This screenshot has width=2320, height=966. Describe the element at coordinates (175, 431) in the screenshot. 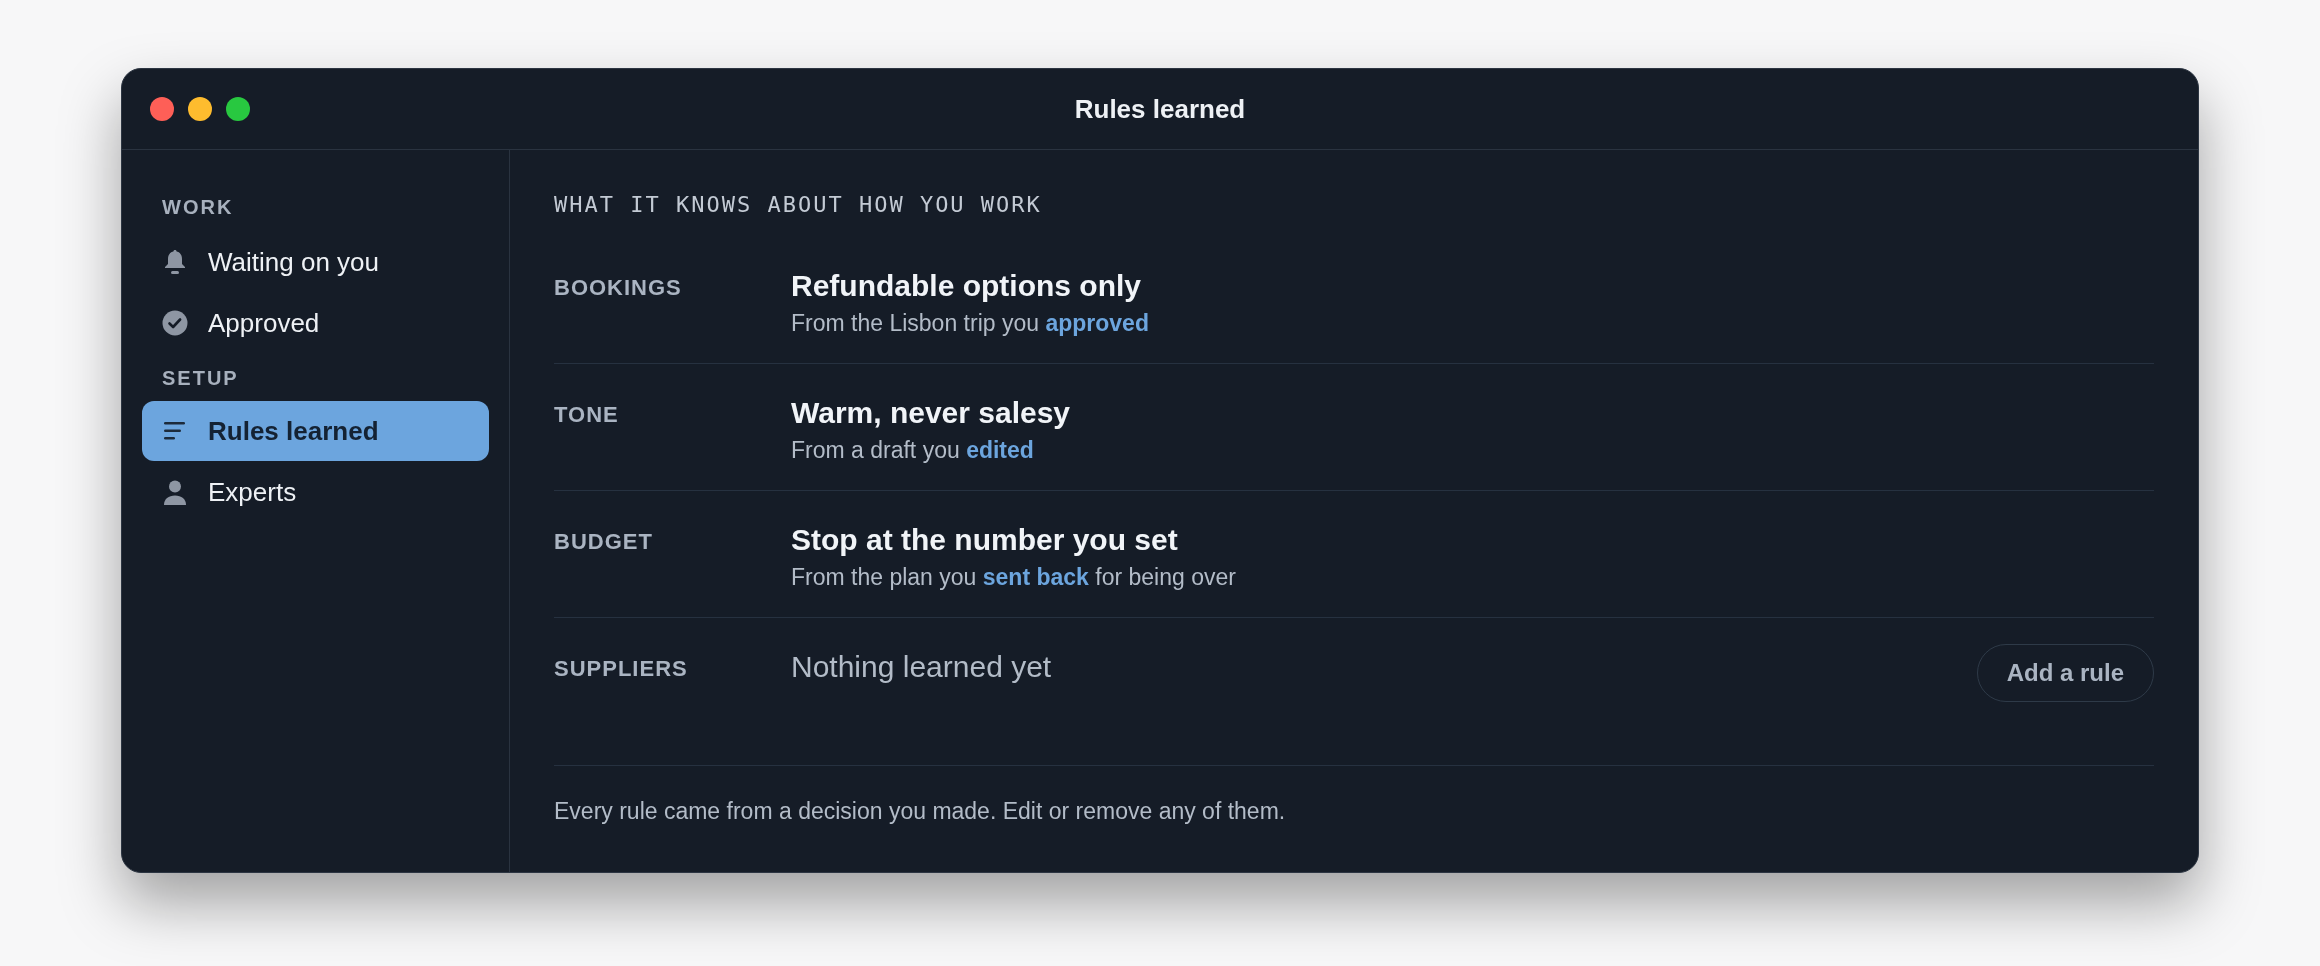

I see `list-icon` at that location.